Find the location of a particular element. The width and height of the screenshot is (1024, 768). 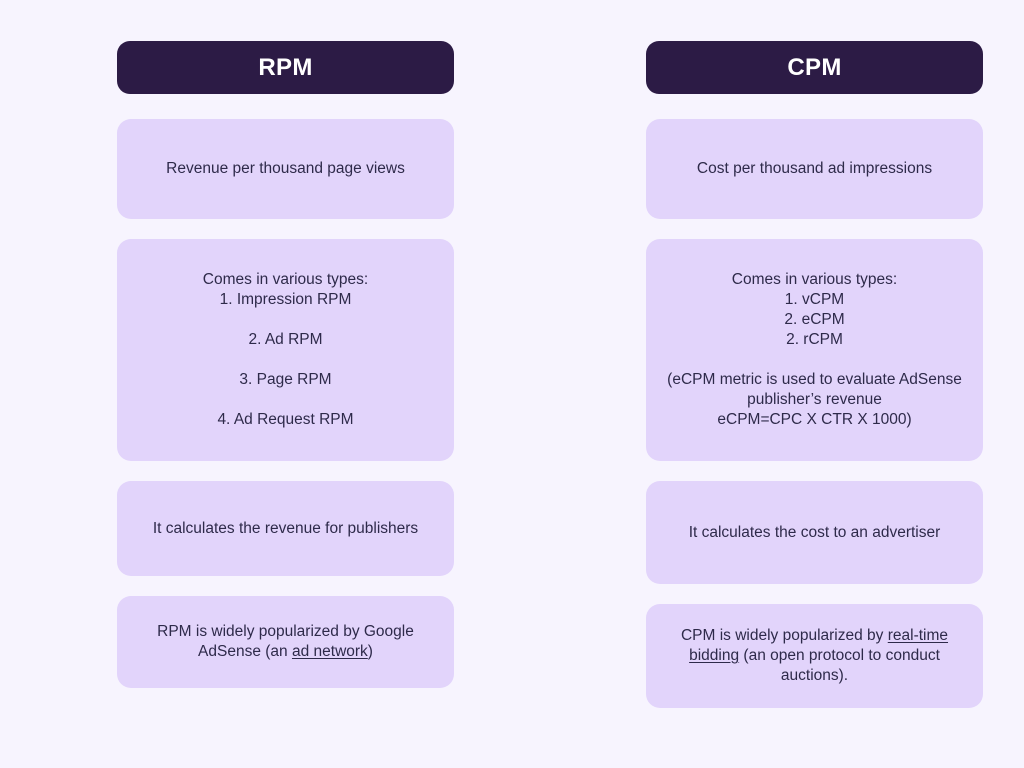

card-cpm-calculates-text: It calculates the cost to an advertiser is located at coordinates (814, 532).